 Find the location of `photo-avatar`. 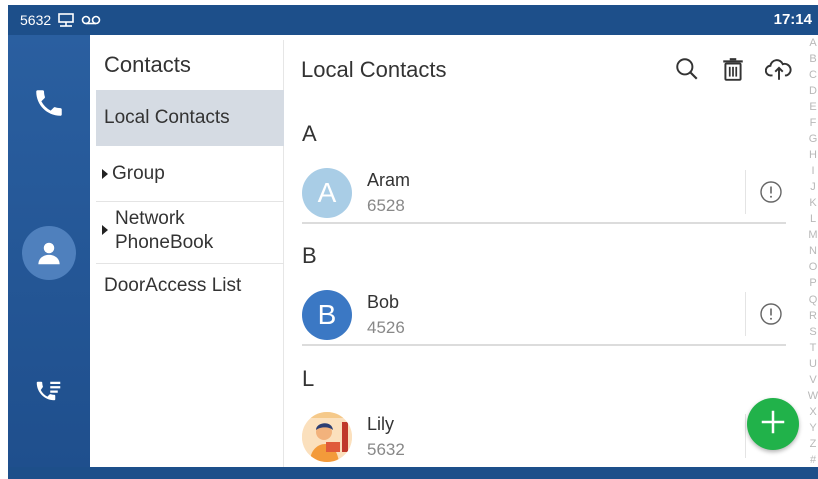

photo-avatar is located at coordinates (327, 437).